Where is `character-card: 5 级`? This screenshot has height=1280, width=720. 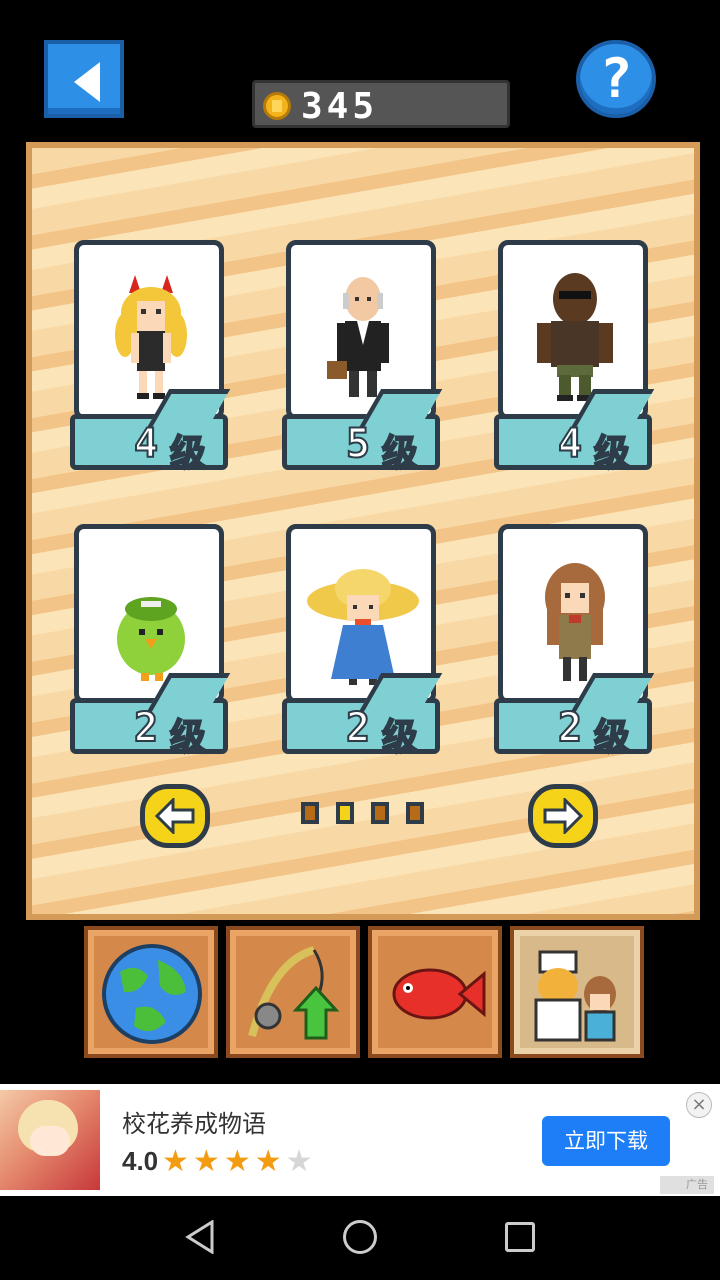
character-card: 5 级 is located at coordinates (363, 357).